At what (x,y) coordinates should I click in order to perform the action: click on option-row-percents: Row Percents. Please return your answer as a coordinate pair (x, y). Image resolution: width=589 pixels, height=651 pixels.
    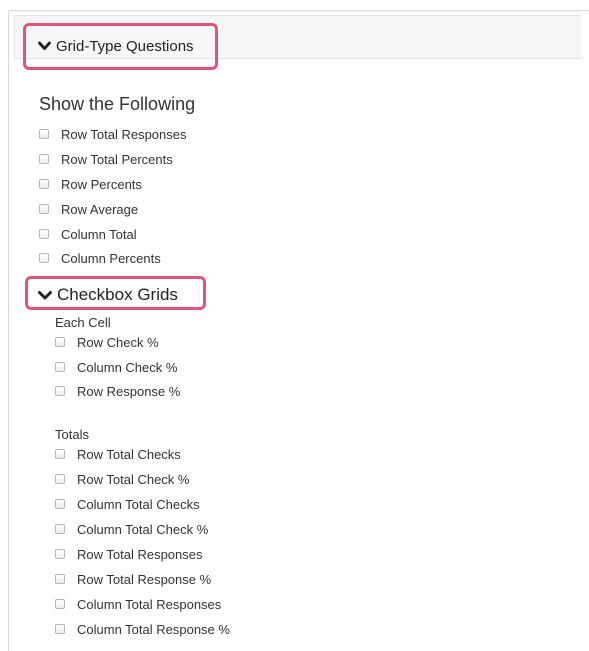
    Looking at the image, I should click on (90, 184).